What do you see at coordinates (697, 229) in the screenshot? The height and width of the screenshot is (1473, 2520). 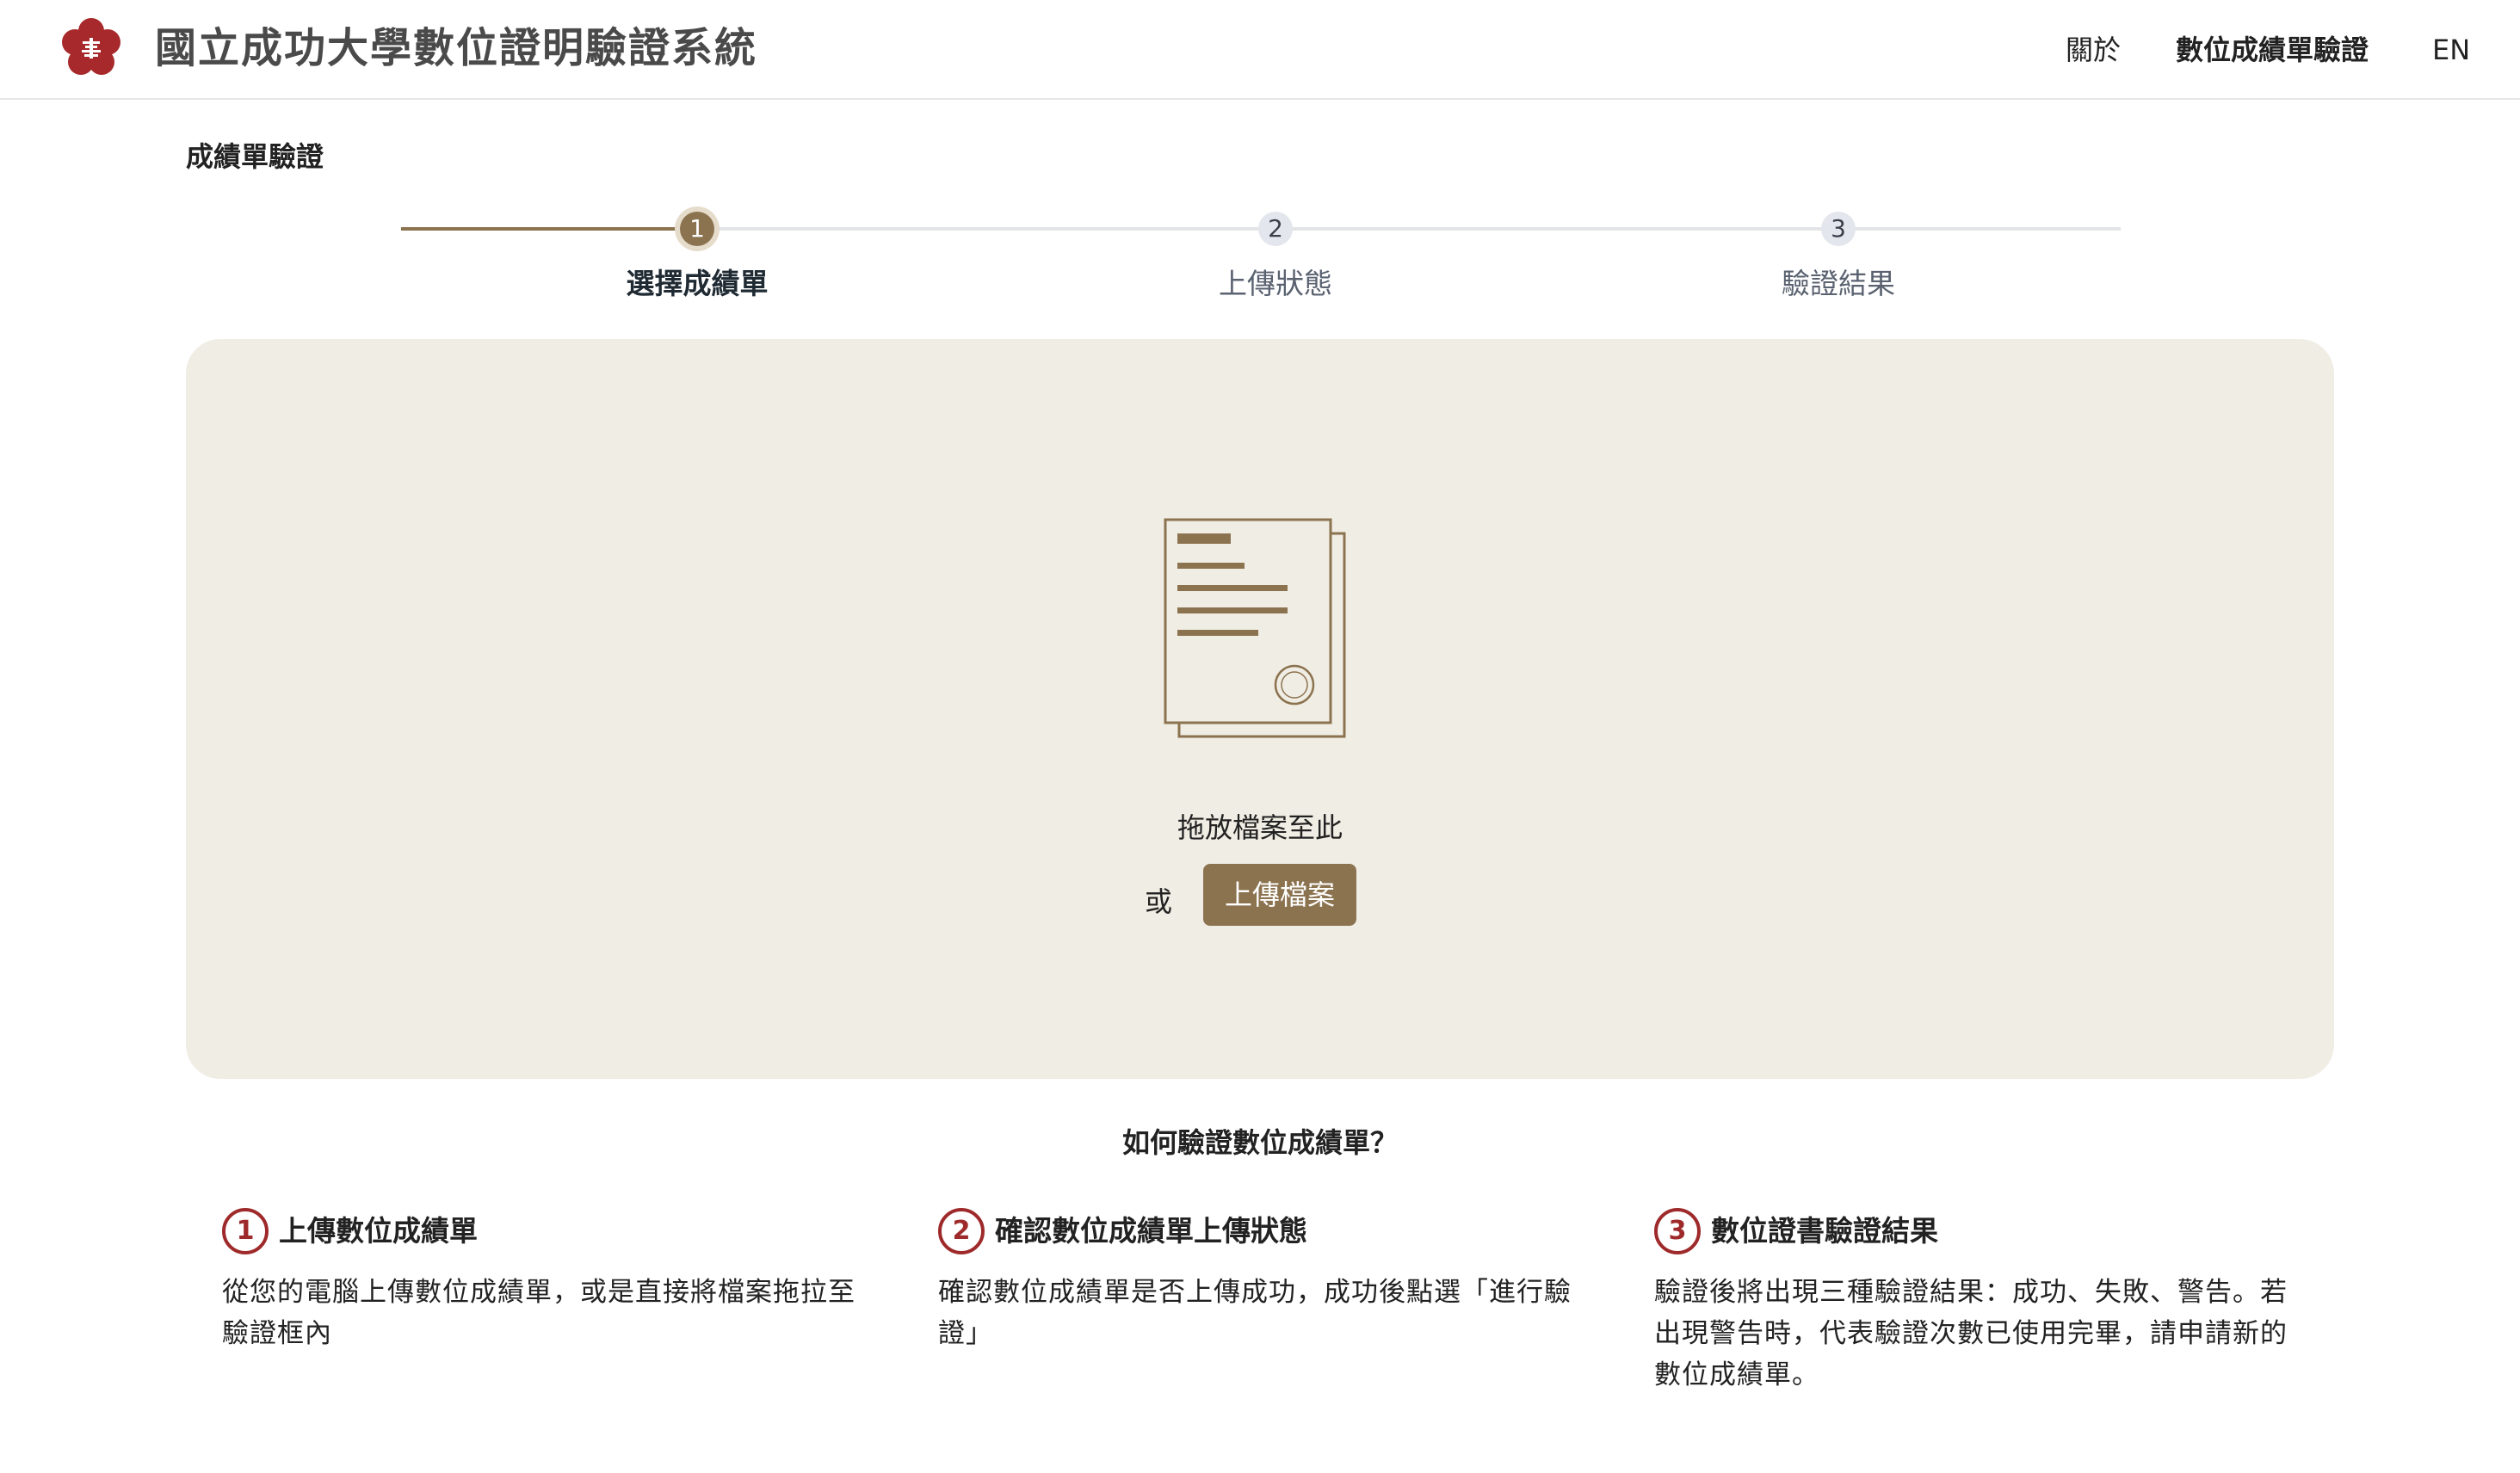 I see `step-1-indicator: 1` at bounding box center [697, 229].